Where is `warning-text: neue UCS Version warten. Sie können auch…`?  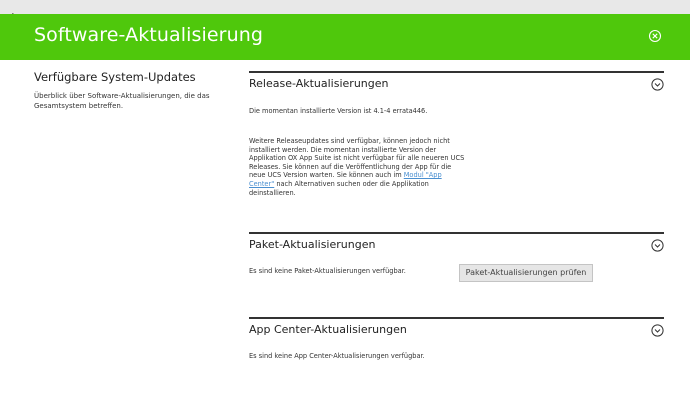 warning-text: neue UCS Version warten. Sie können auch… is located at coordinates (326, 175).